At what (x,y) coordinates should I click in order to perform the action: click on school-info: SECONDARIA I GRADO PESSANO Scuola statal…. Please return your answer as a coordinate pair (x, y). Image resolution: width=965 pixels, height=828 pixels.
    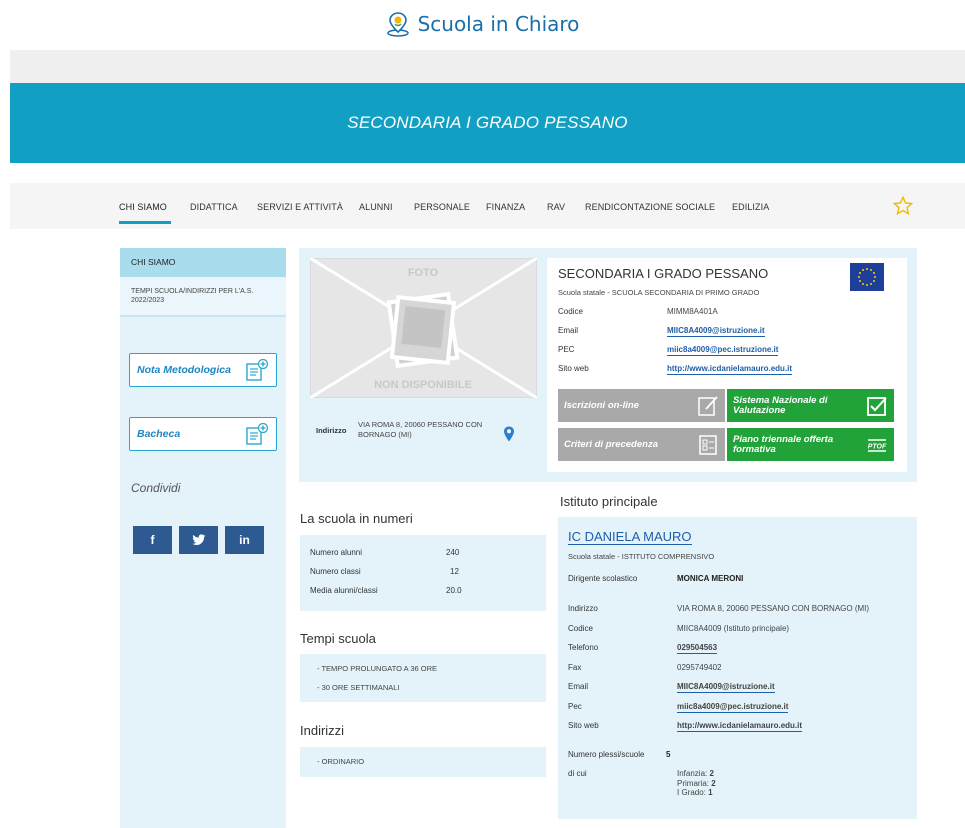
    Looking at the image, I should click on (727, 365).